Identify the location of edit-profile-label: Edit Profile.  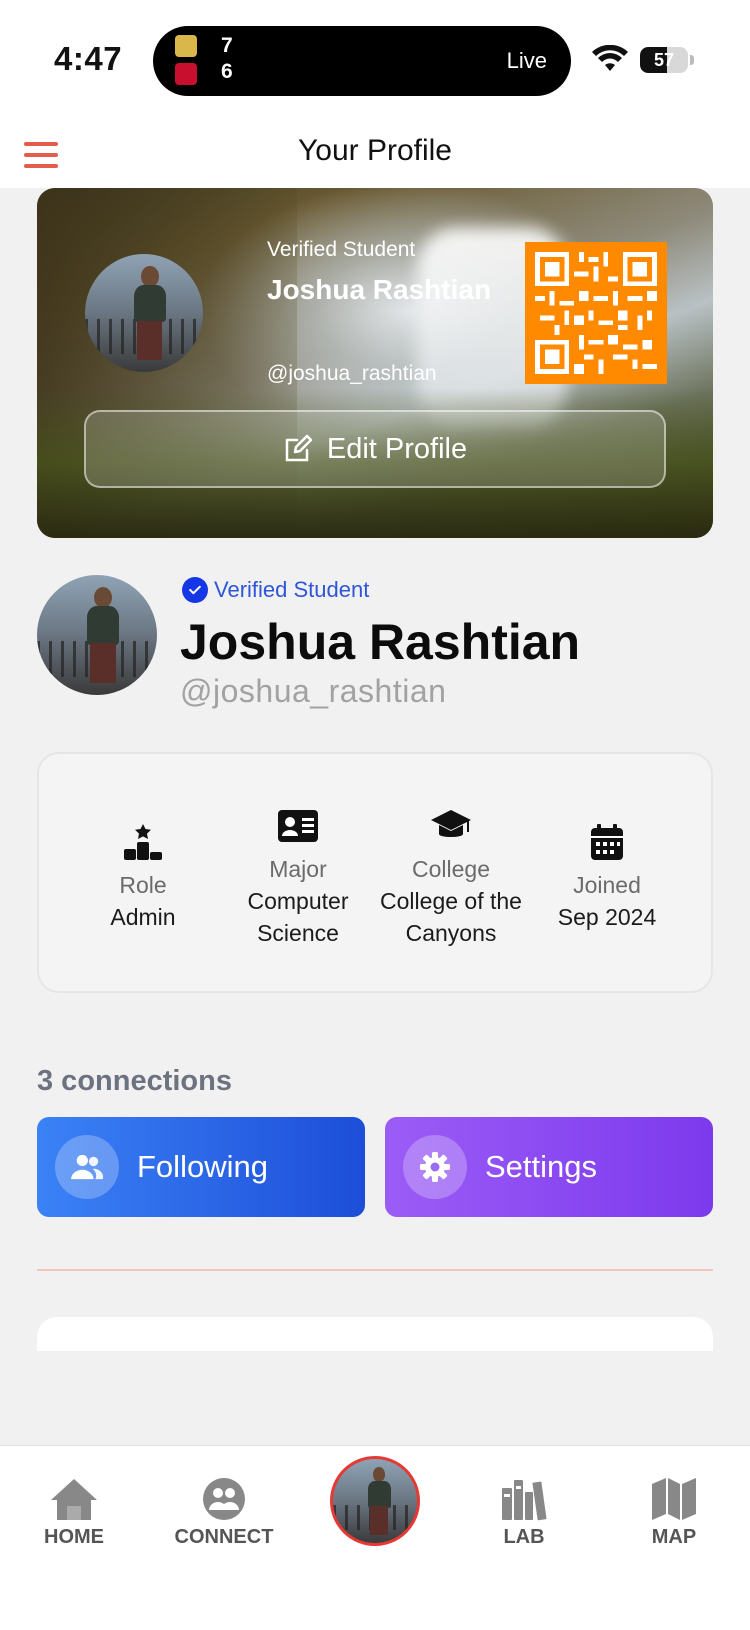
(397, 448).